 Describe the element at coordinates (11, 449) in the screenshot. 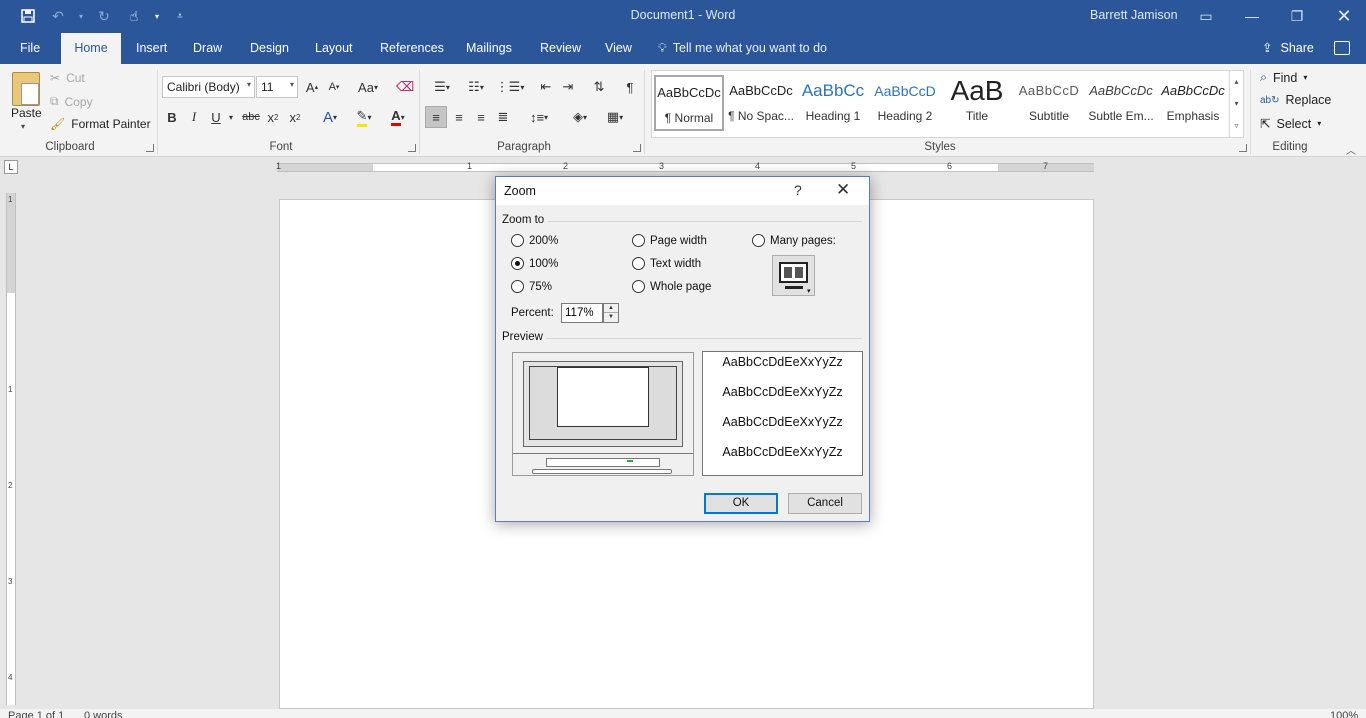

I see `vertical-ruler: 1 1 2 3 4` at that location.